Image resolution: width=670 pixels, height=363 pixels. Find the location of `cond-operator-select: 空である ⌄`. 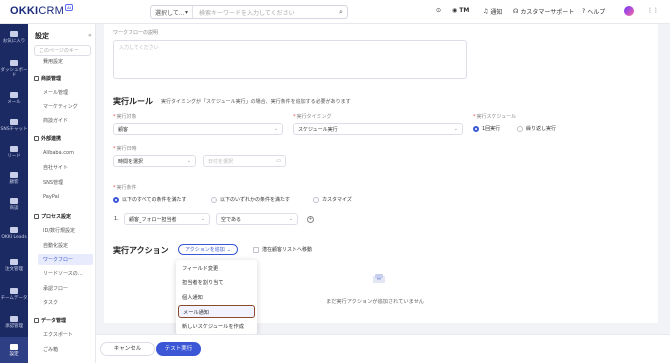

cond-operator-select: 空である ⌄ is located at coordinates (257, 219).